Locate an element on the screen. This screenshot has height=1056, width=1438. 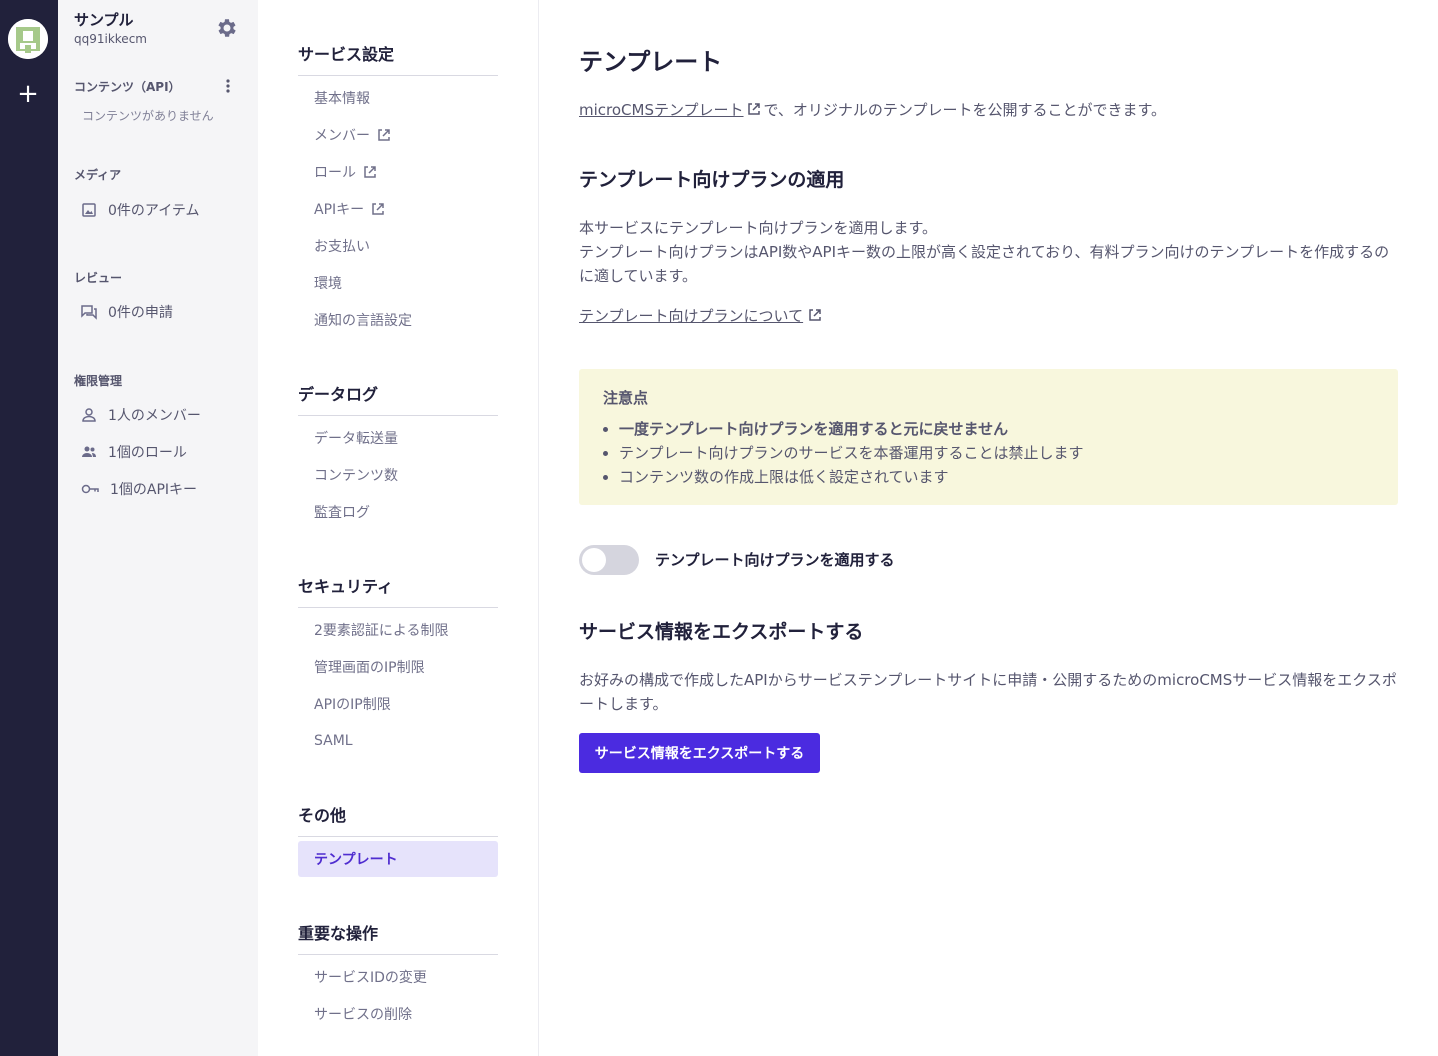
menu-item-api-ip-restriction: APIのIP制限 is located at coordinates (398, 704).